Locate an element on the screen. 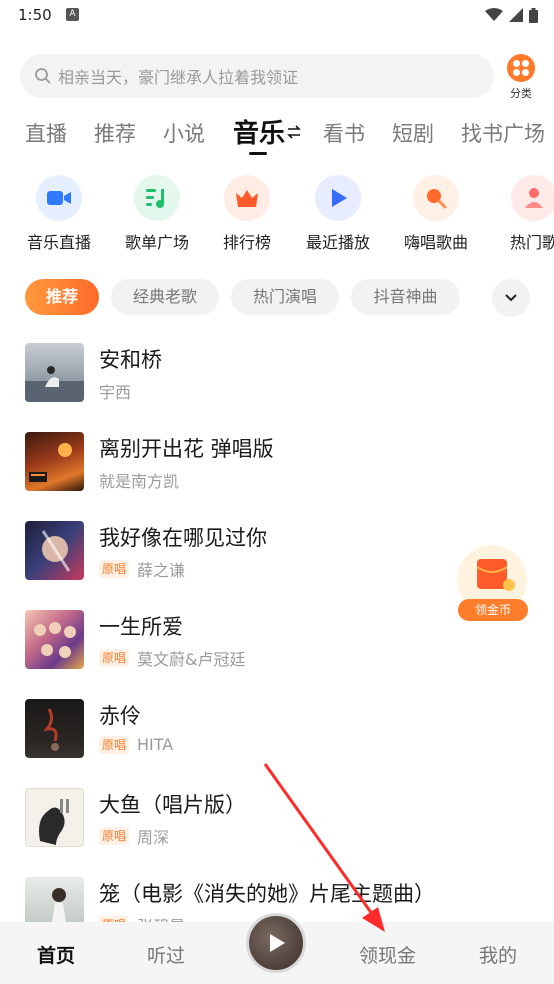  chevron-down-icon is located at coordinates (511, 298).